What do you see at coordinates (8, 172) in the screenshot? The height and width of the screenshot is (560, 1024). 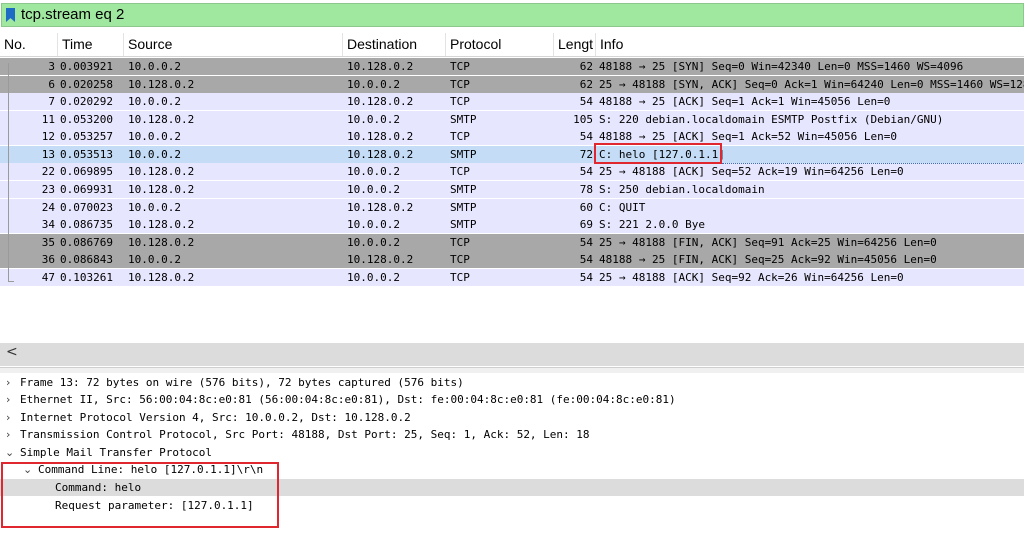 I see `conversation-bracket-line` at bounding box center [8, 172].